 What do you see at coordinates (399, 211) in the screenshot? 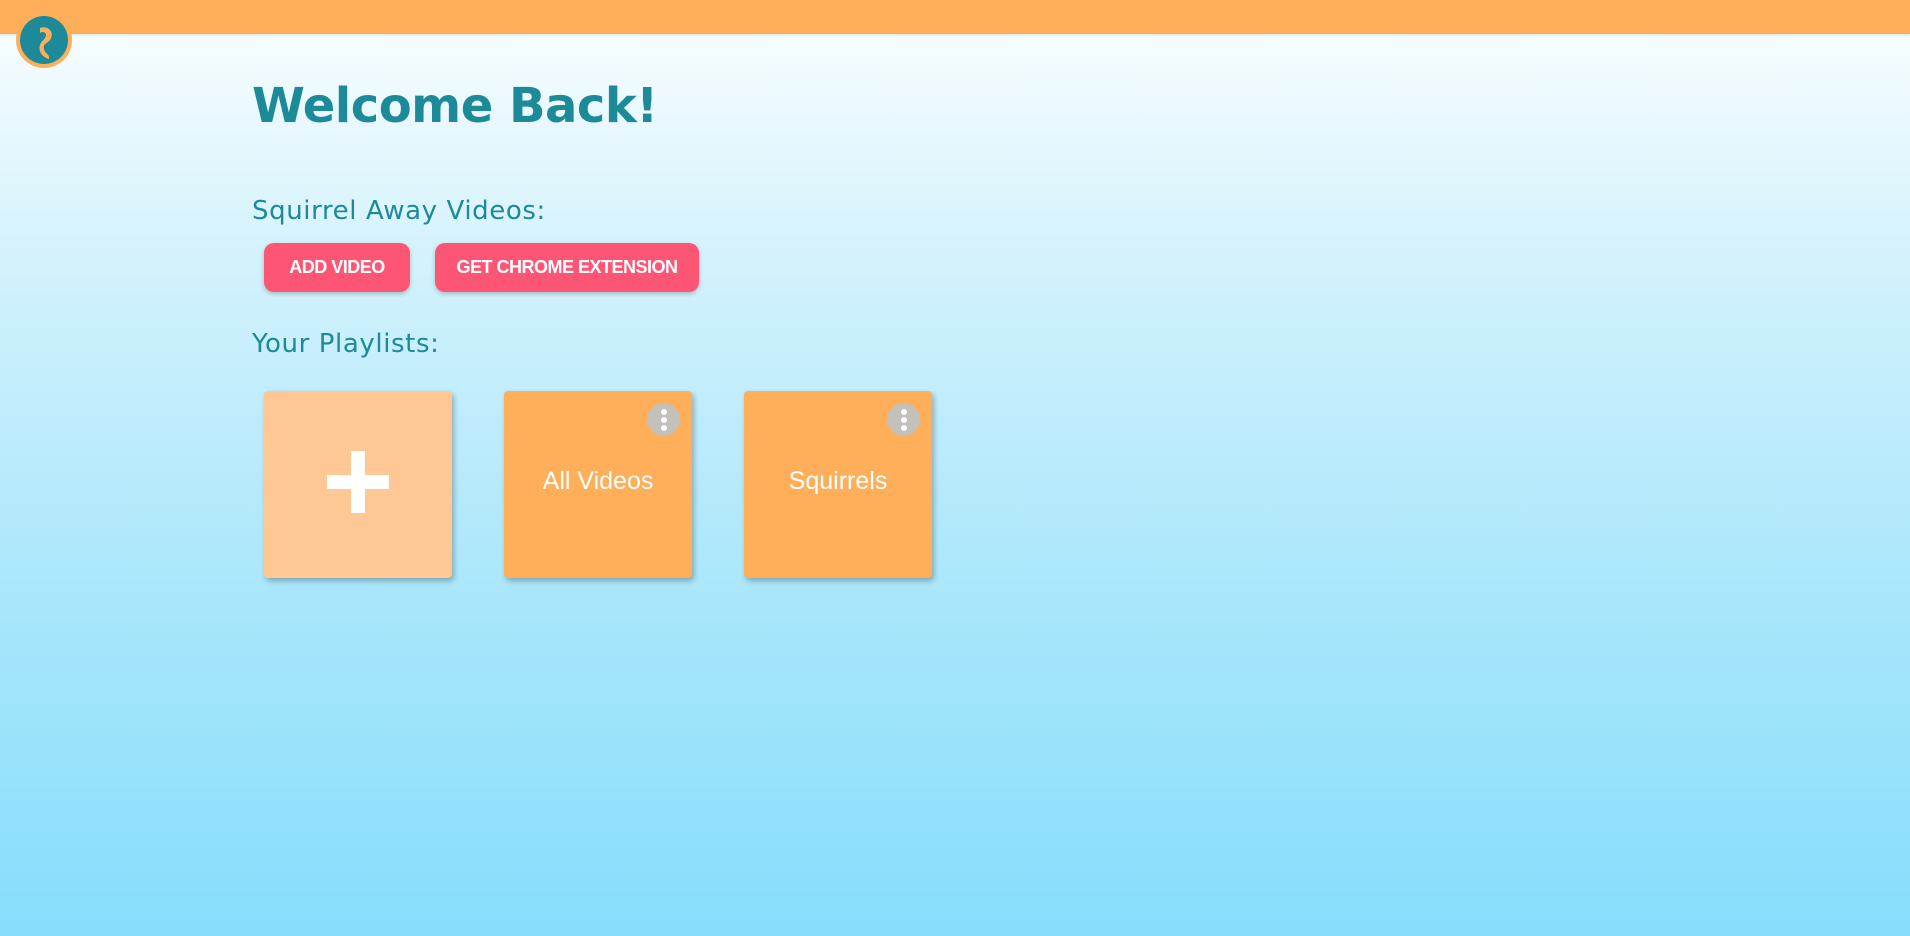
I see `videos-section-heading: Squirrel Away Videos:` at bounding box center [399, 211].